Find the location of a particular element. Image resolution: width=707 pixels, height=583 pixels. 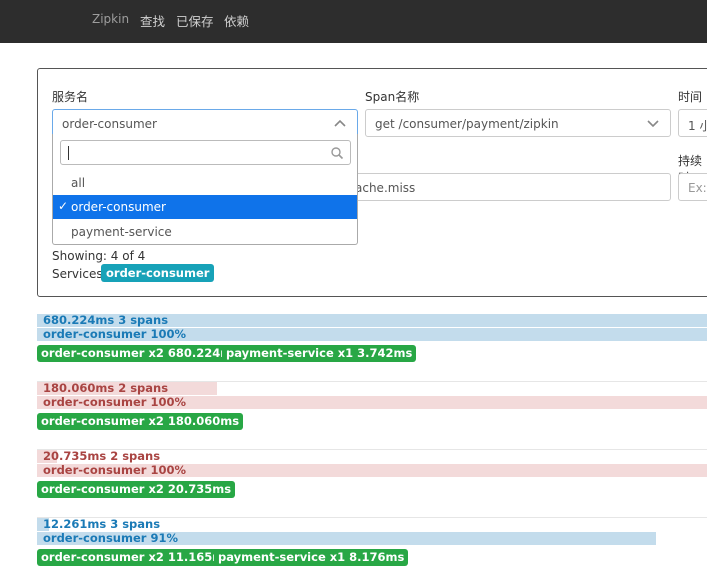

service-dropdown: all ✓ order-consumer payment-service is located at coordinates (205, 189).